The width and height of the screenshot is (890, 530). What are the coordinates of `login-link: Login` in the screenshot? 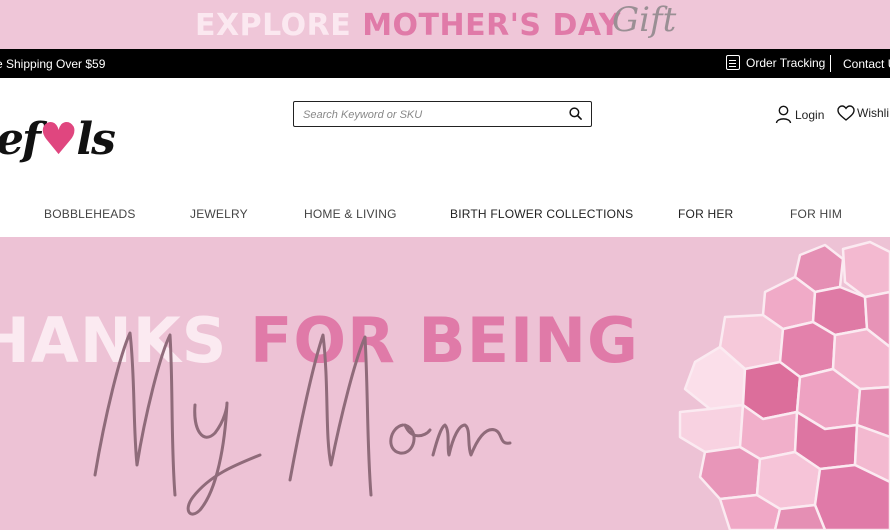 It's located at (799, 114).